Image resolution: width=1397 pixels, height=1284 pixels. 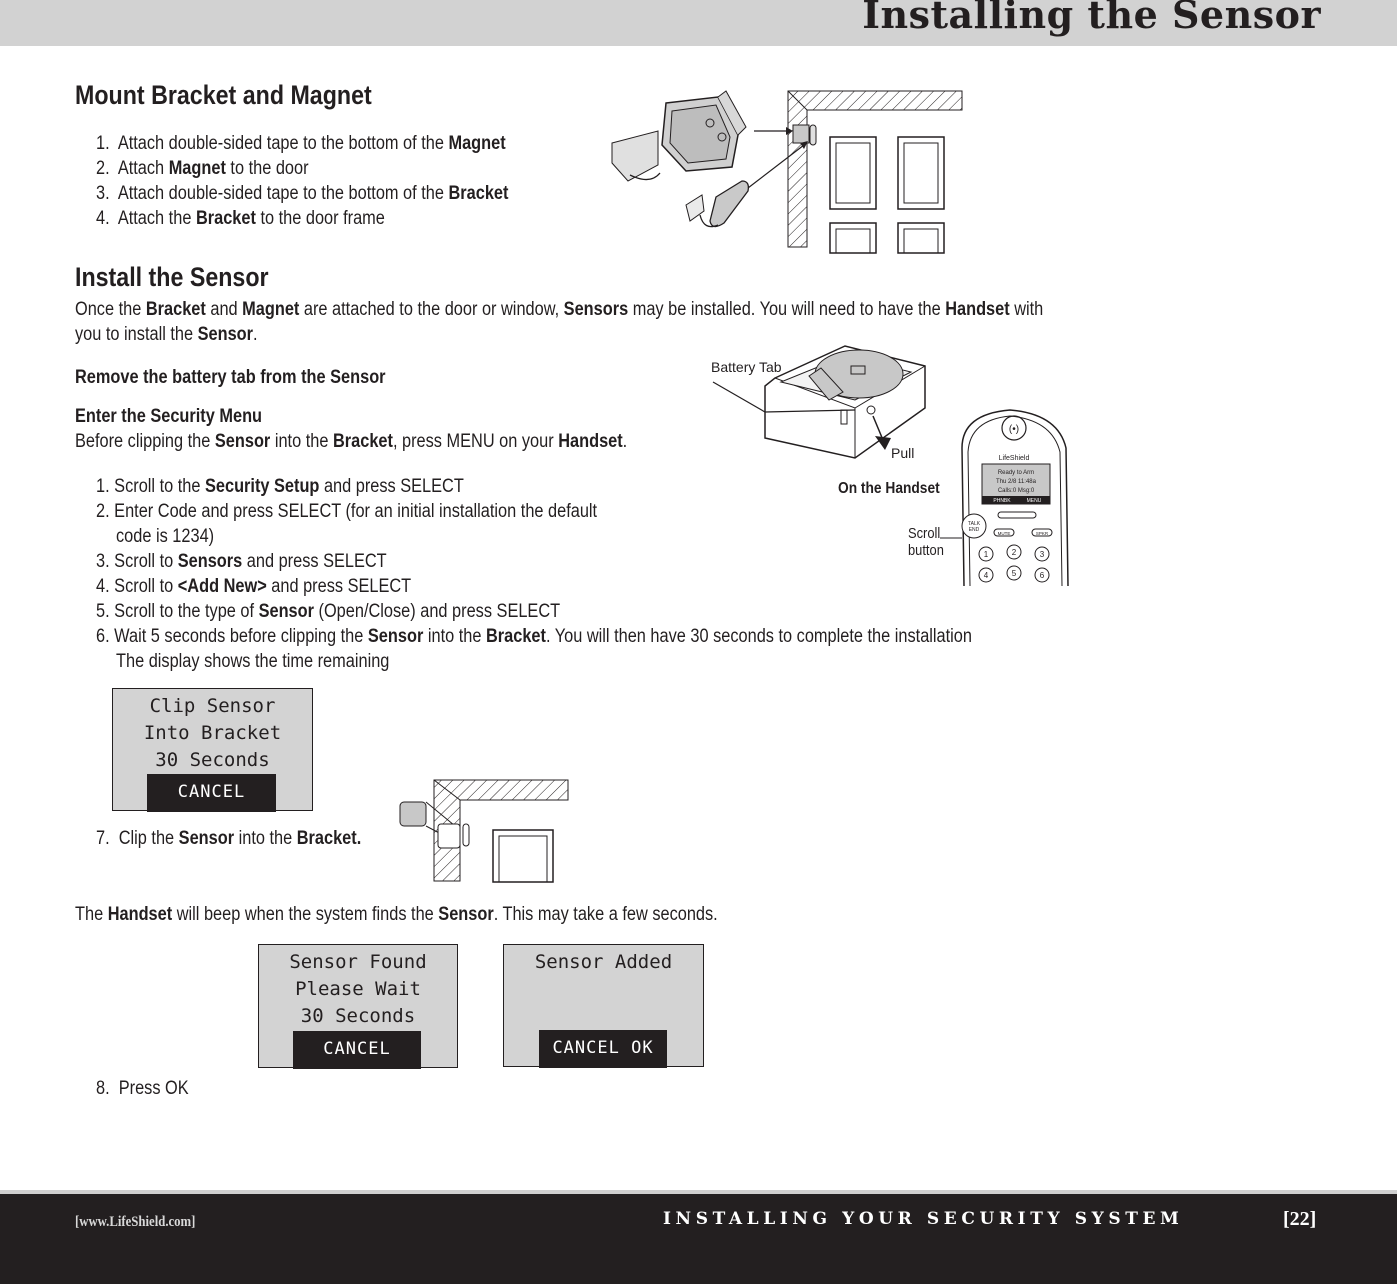 What do you see at coordinates (267, 168) in the screenshot?
I see `step-text: to the door` at bounding box center [267, 168].